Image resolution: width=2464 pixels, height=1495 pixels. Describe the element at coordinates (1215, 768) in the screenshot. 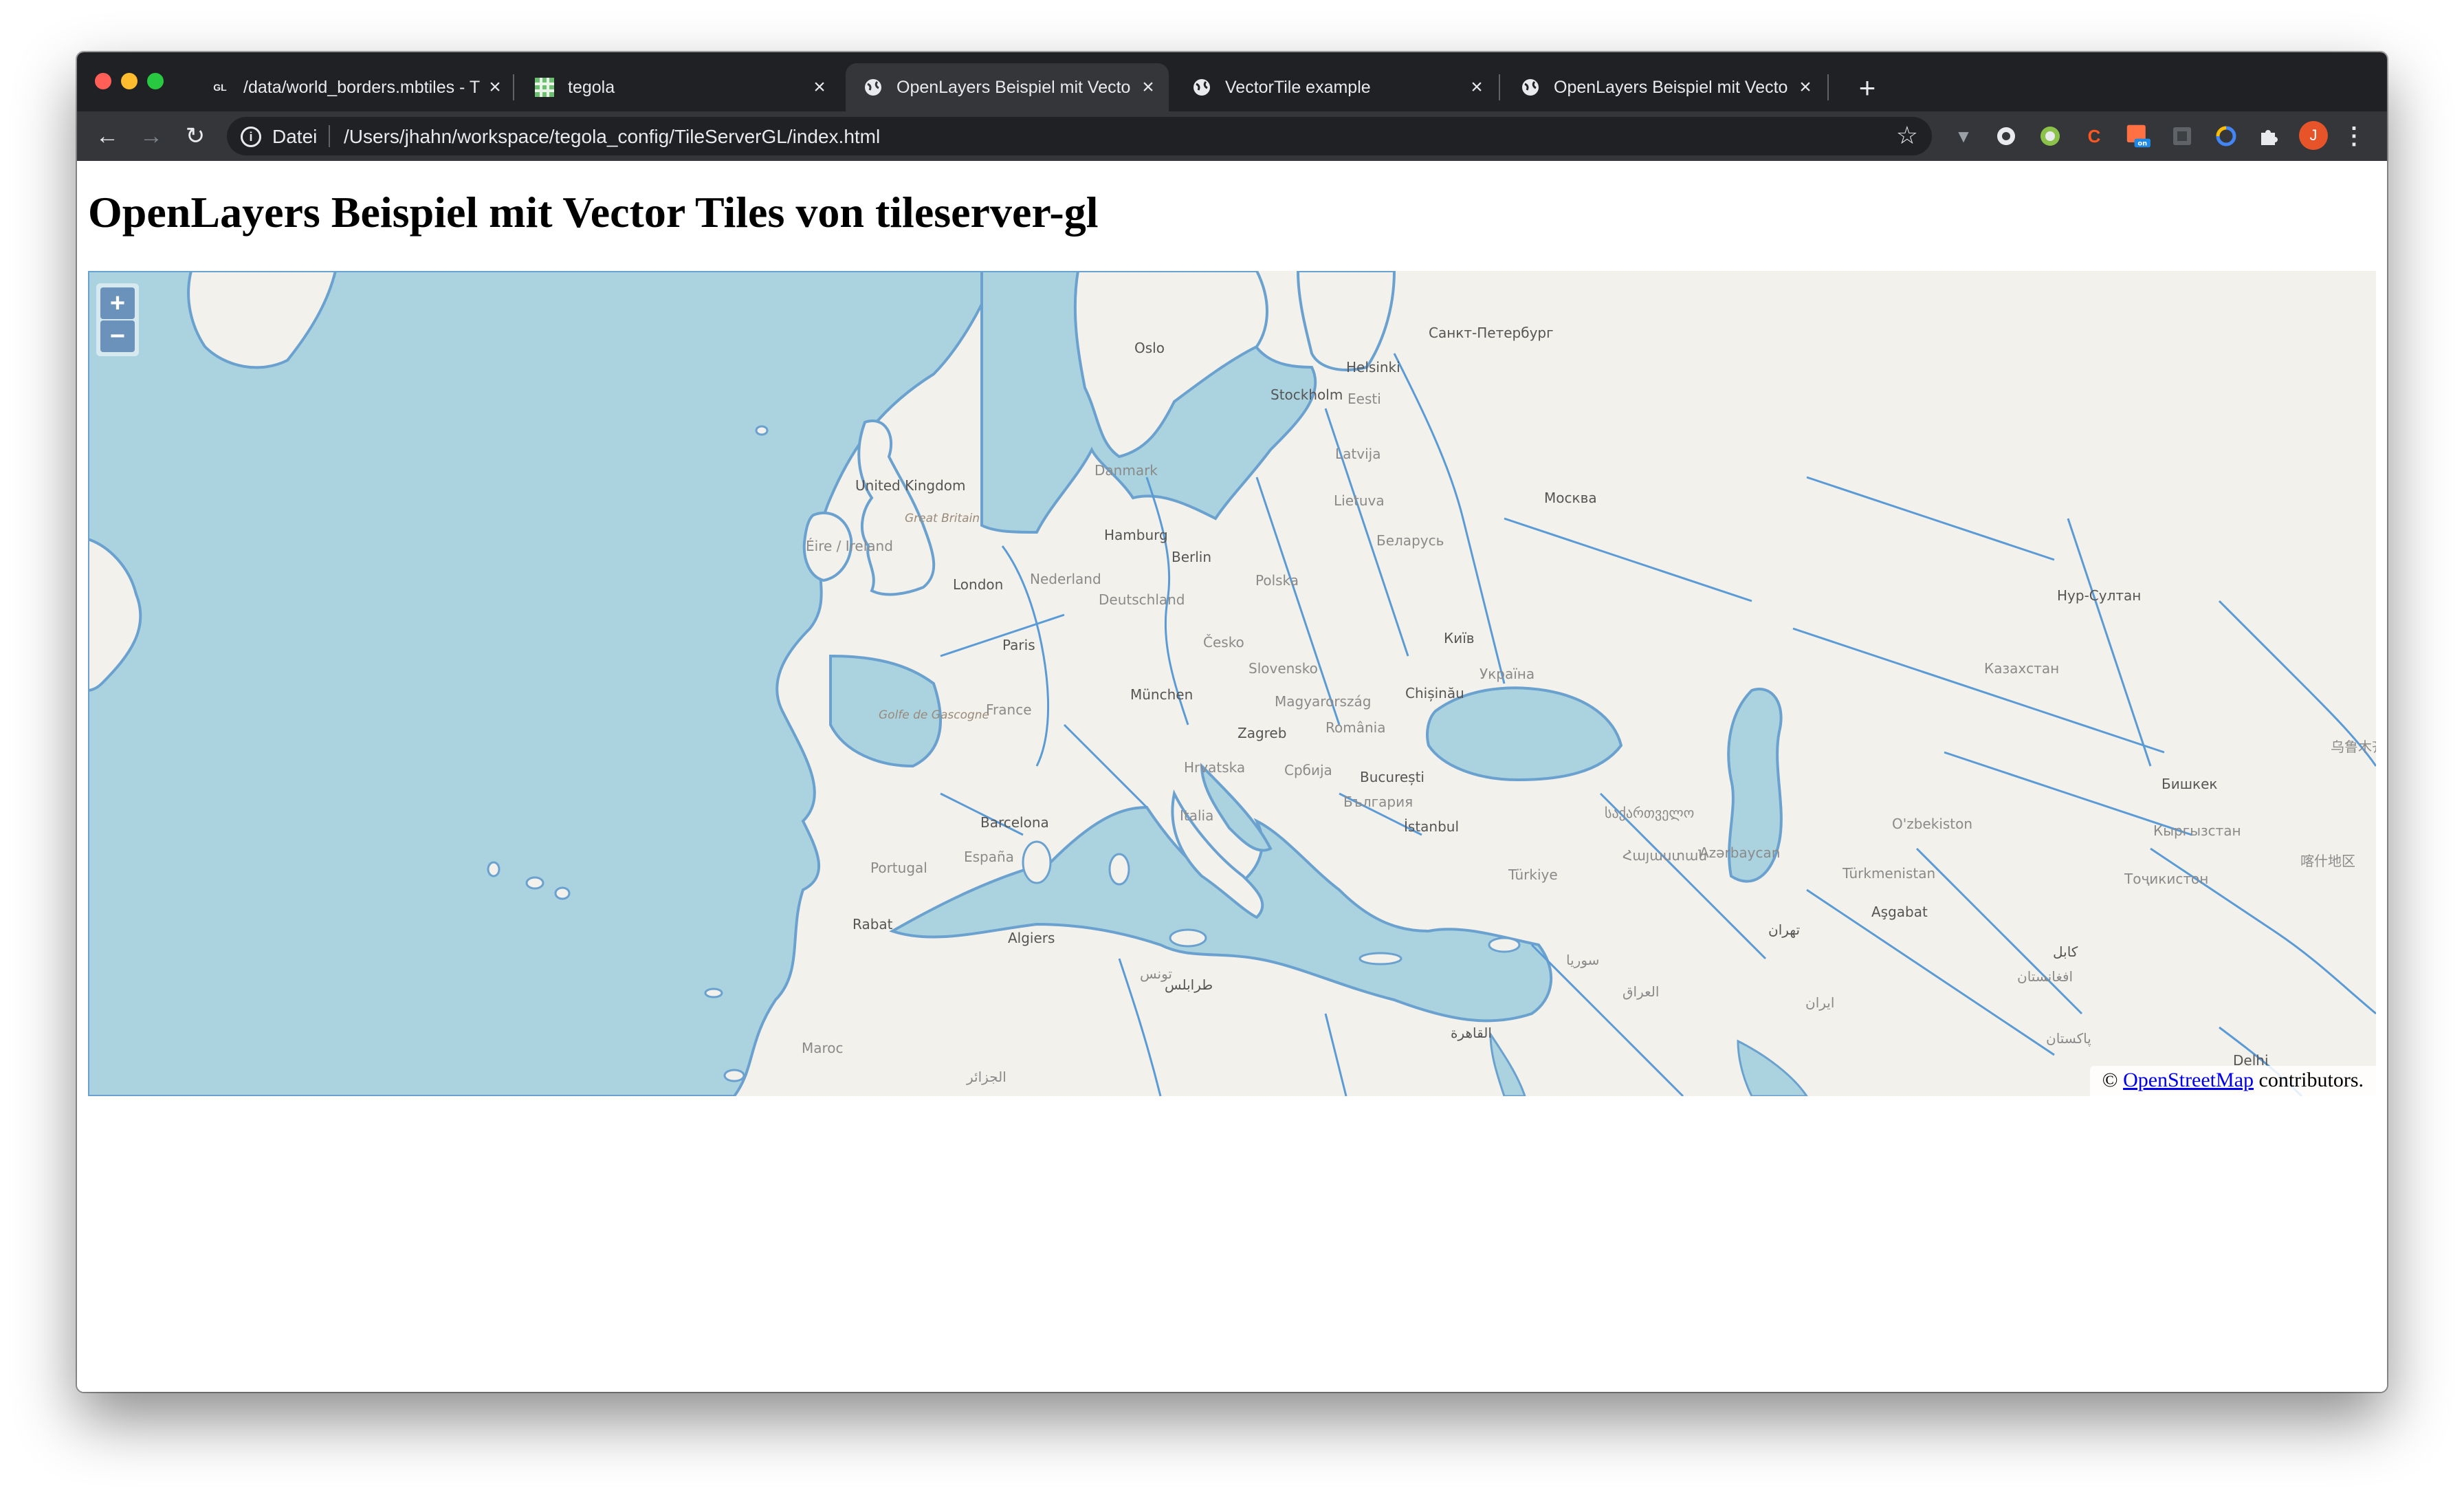

I see `map-label: Hrvatska` at that location.